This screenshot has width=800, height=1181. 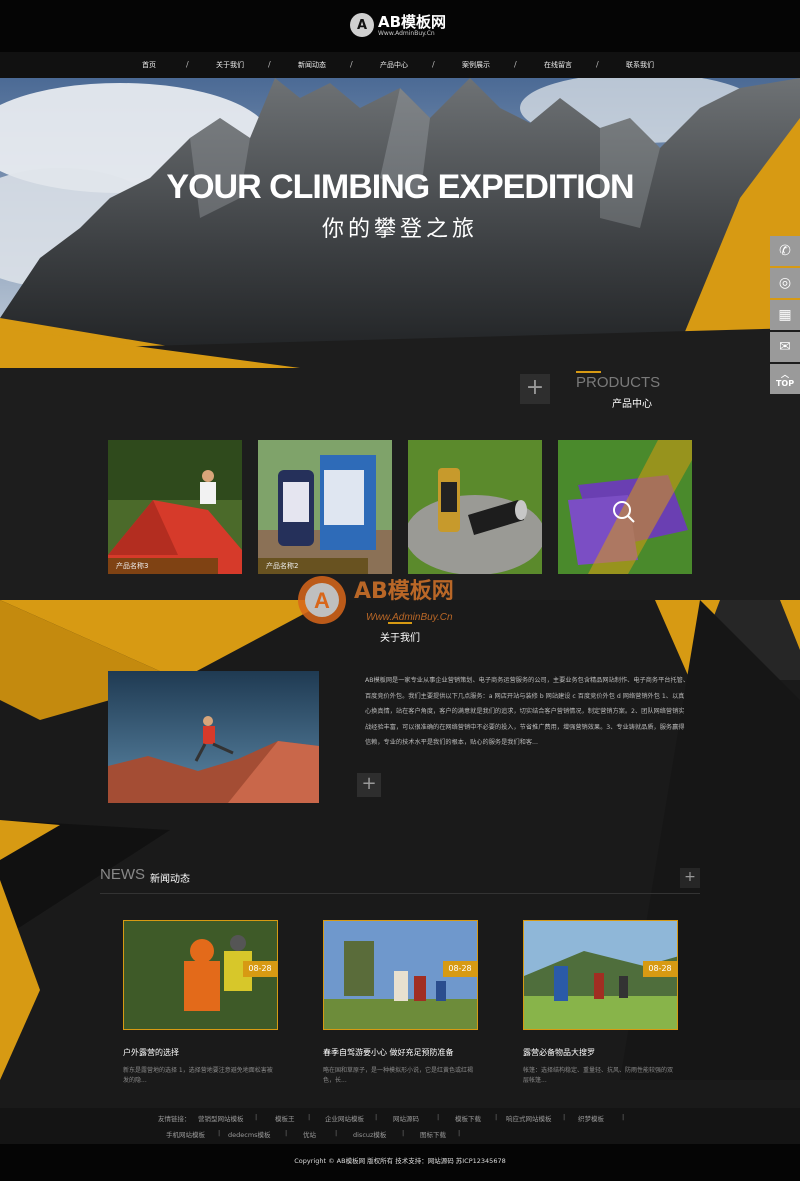 What do you see at coordinates (785, 374) in the screenshot?
I see `chevron-up-icon: ︿` at bounding box center [785, 374].